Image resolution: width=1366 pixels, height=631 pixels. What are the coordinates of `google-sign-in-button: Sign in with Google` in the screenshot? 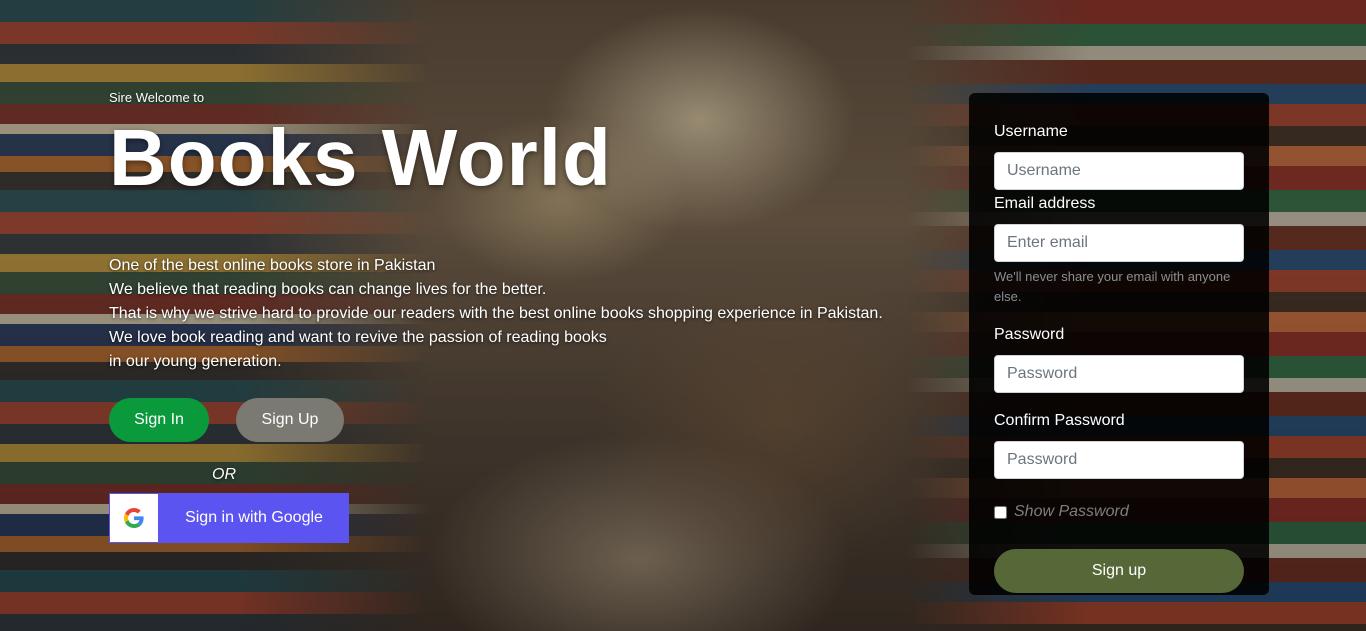 It's located at (229, 518).